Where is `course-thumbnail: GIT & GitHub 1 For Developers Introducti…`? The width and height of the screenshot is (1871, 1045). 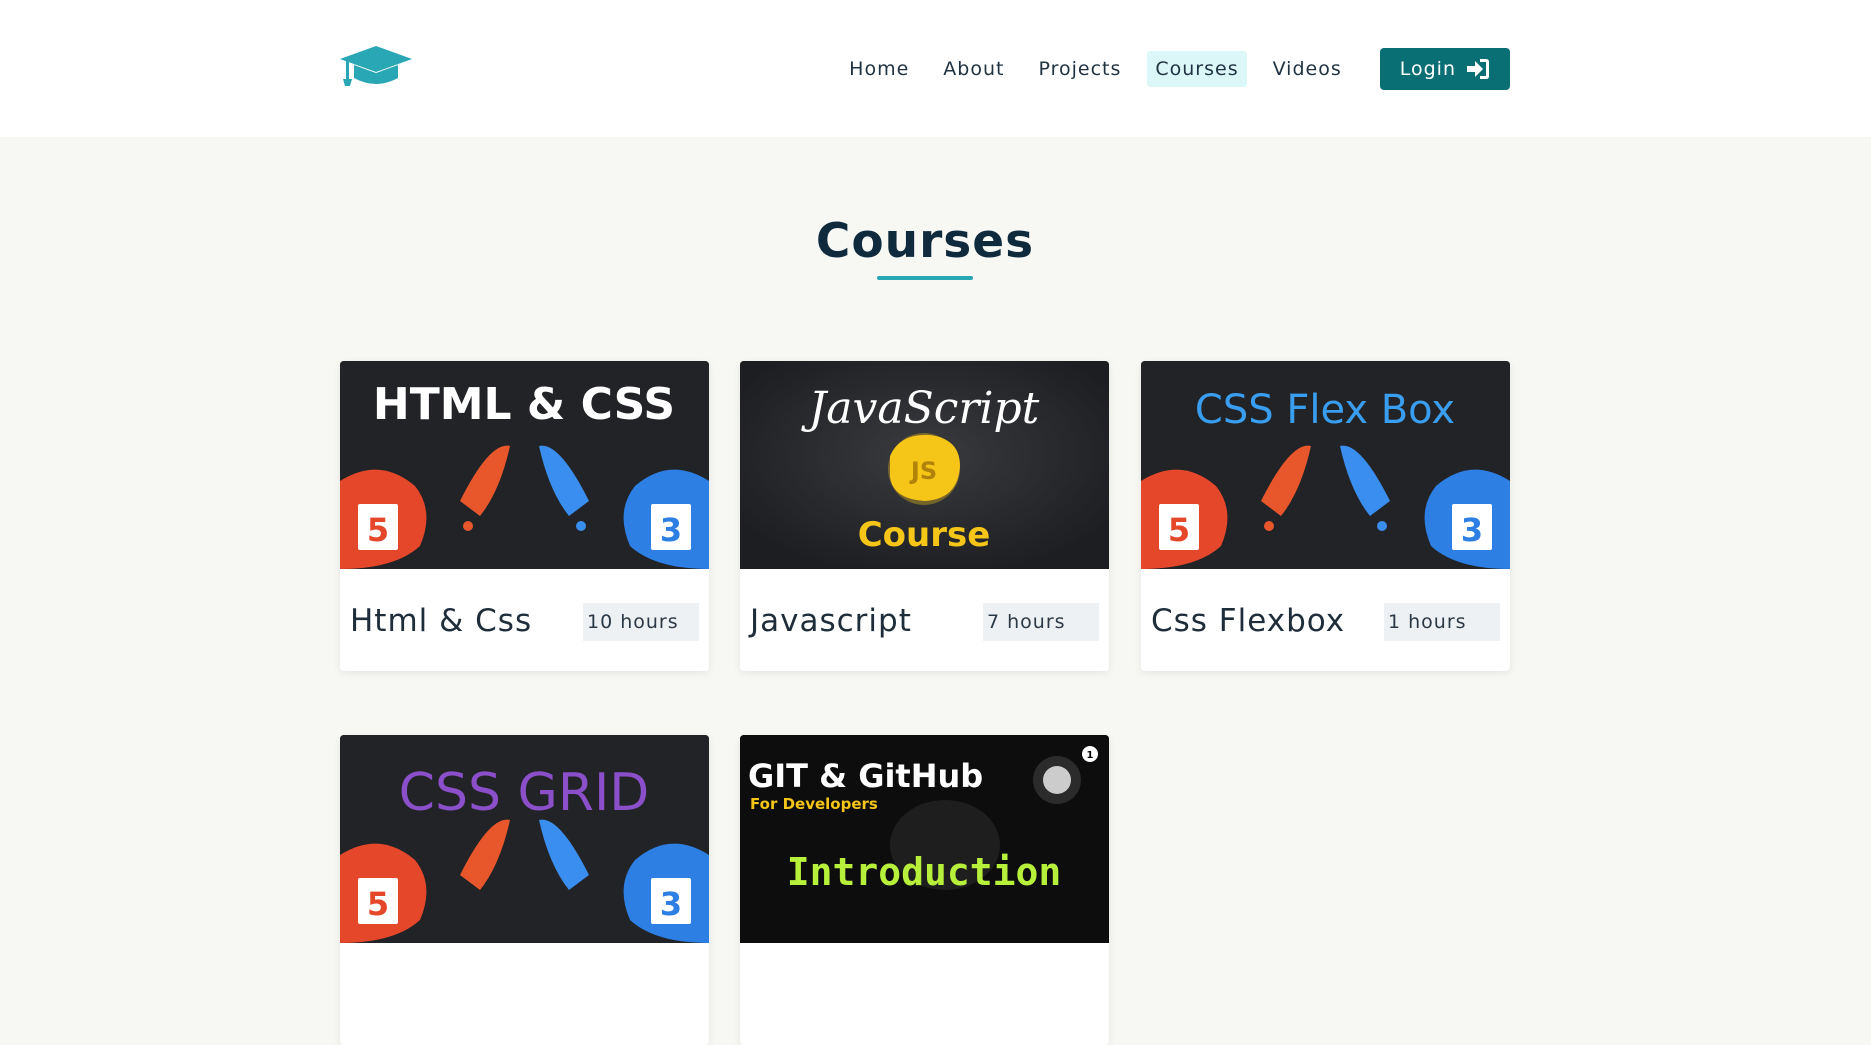
course-thumbnail: GIT & GitHub 1 For Developers Introducti… is located at coordinates (924, 839).